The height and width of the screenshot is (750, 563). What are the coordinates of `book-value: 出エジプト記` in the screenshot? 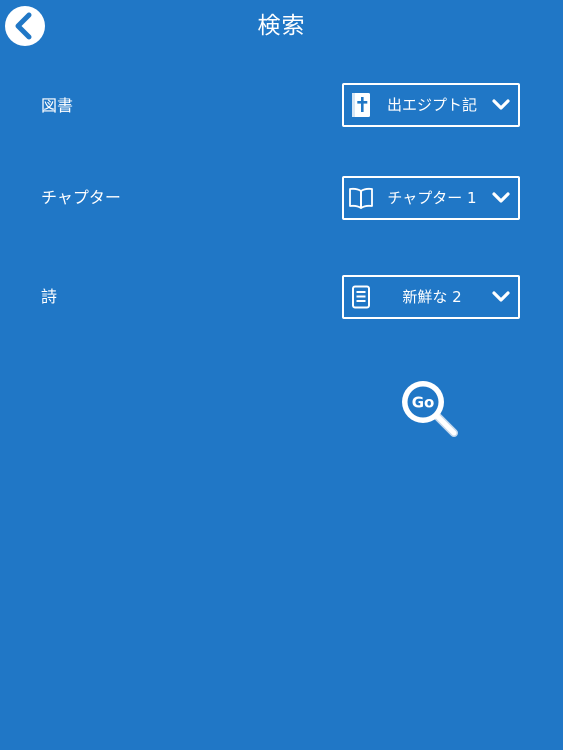 It's located at (431, 105).